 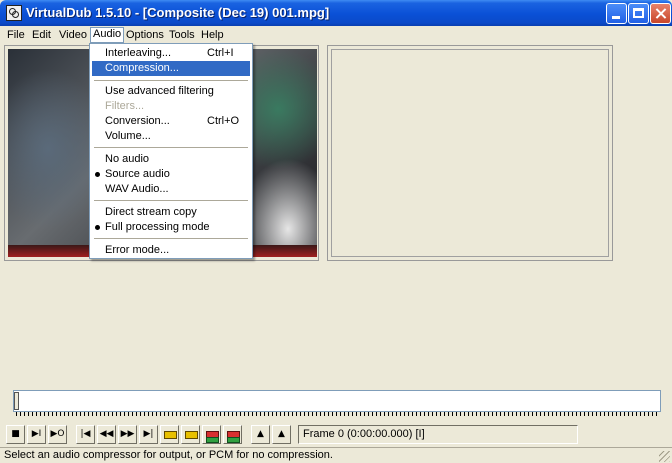 I want to click on menu-edit: Edit, so click(x=41, y=35).